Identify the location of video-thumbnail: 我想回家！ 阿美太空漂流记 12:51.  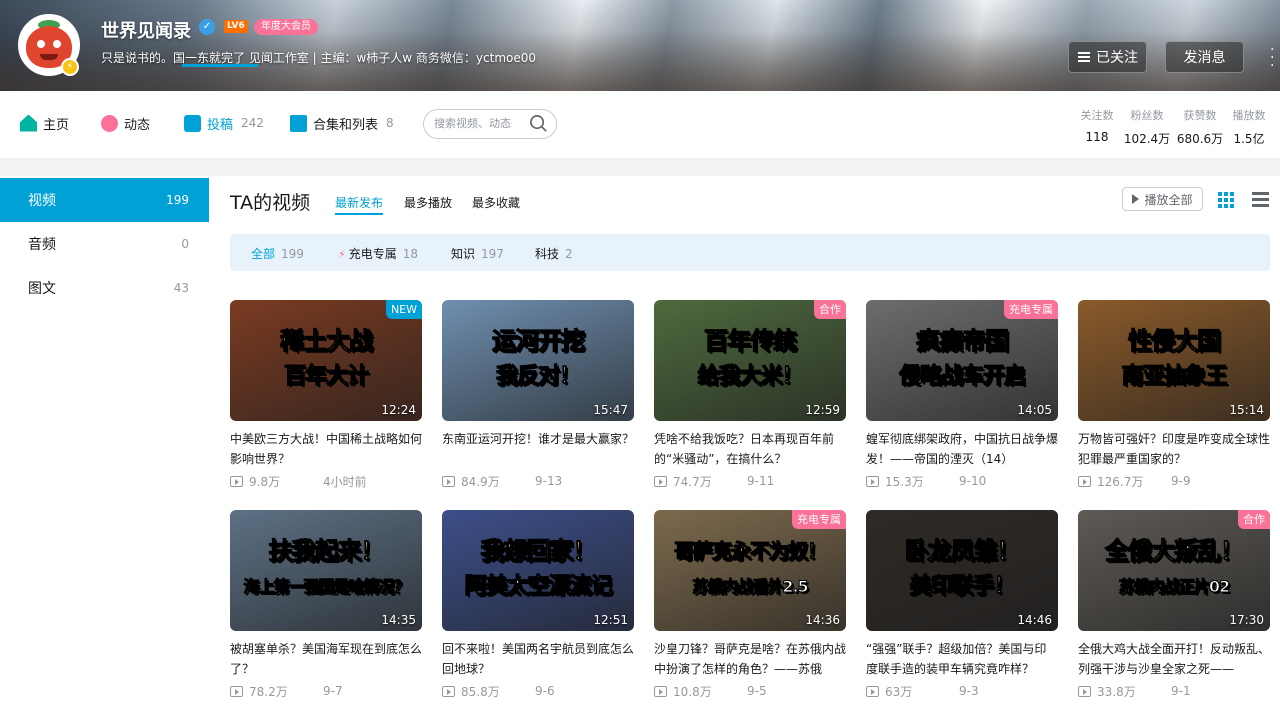
(538, 570).